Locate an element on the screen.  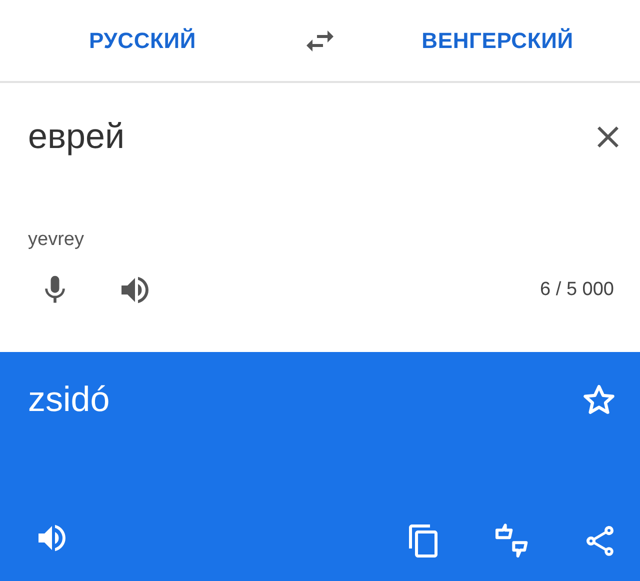
source-text: еврей is located at coordinates (76, 137).